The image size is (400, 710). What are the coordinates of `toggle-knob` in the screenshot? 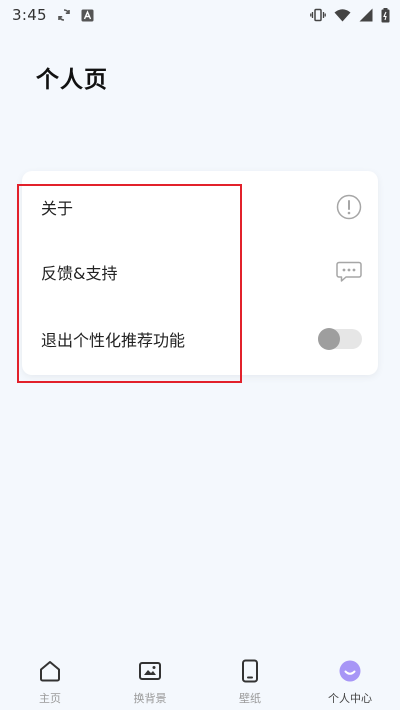 It's located at (329, 339).